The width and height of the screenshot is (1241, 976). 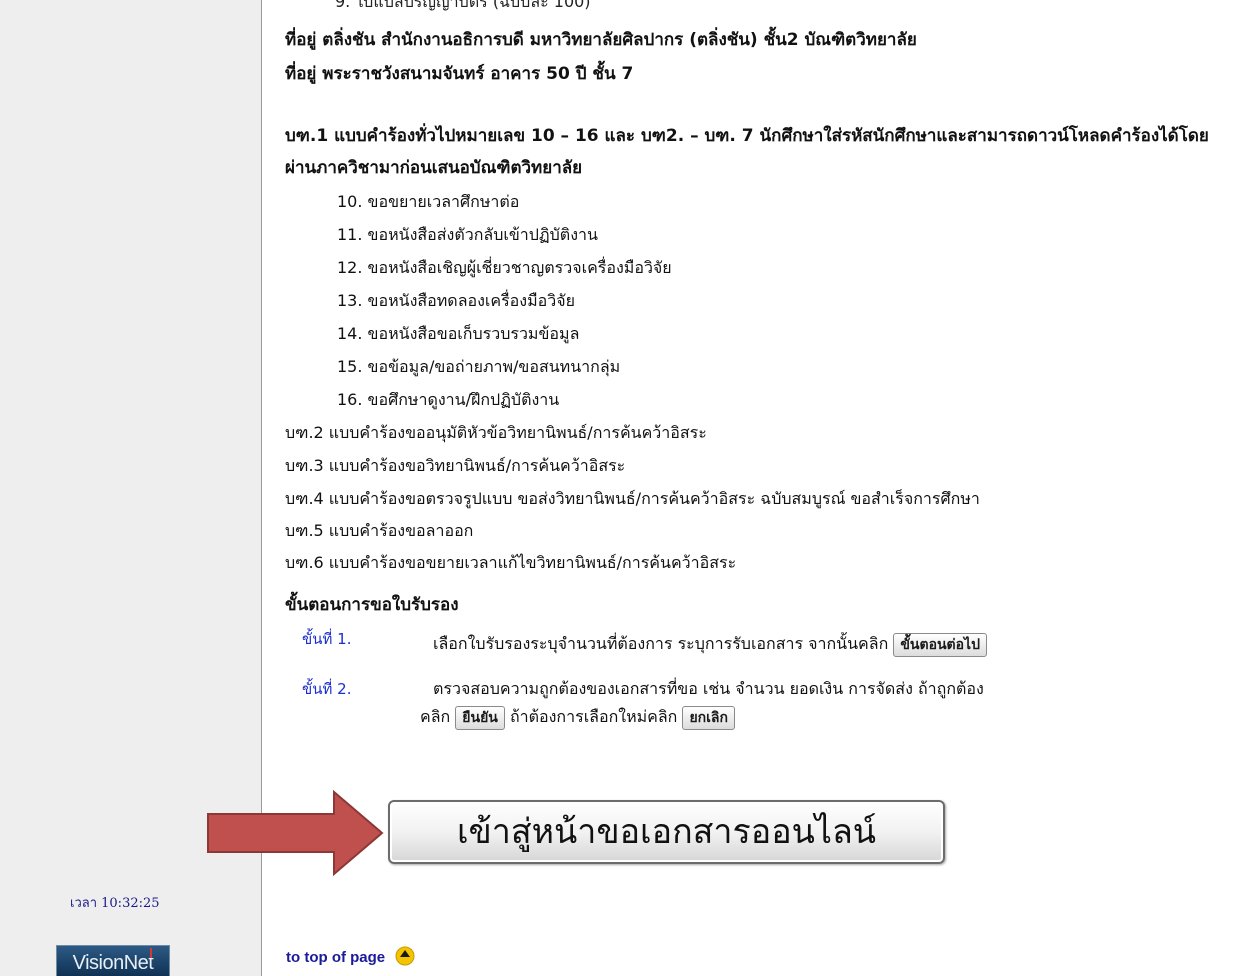 What do you see at coordinates (379, 531) in the screenshot?
I see `form-bt5: บฑ.5 แบบคำร้องขอลาออก` at bounding box center [379, 531].